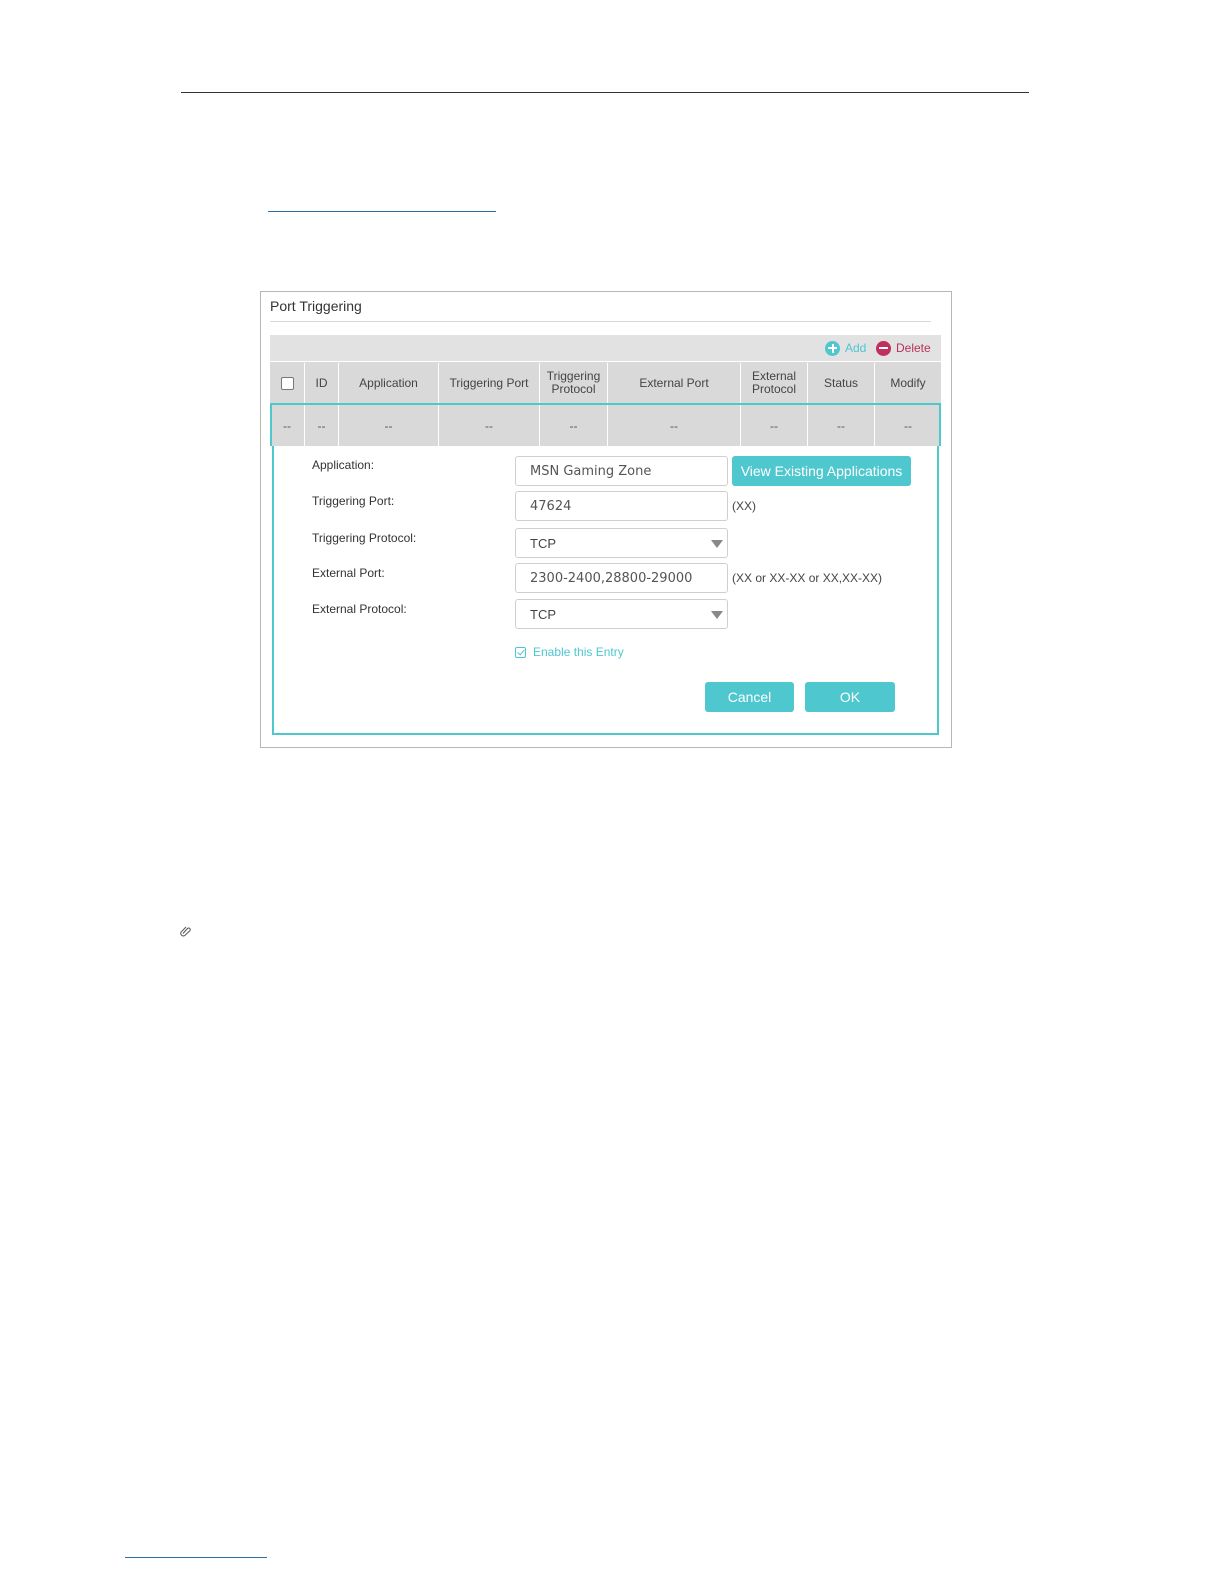  What do you see at coordinates (749, 697) in the screenshot?
I see `cancel-button: Cancel` at bounding box center [749, 697].